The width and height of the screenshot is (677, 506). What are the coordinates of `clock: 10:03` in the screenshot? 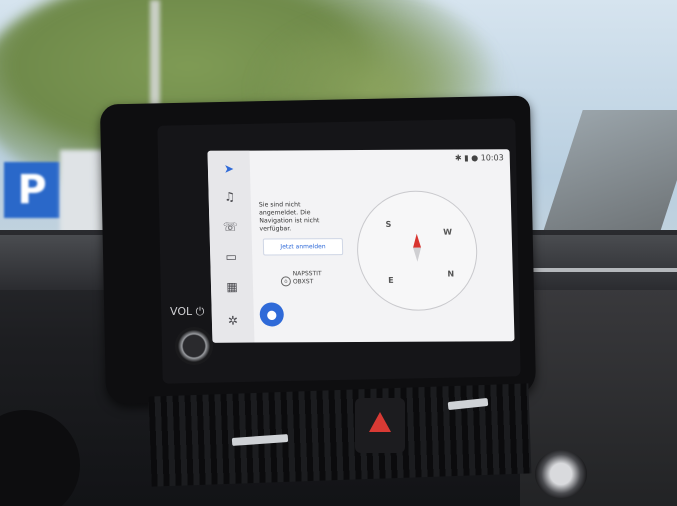 It's located at (492, 158).